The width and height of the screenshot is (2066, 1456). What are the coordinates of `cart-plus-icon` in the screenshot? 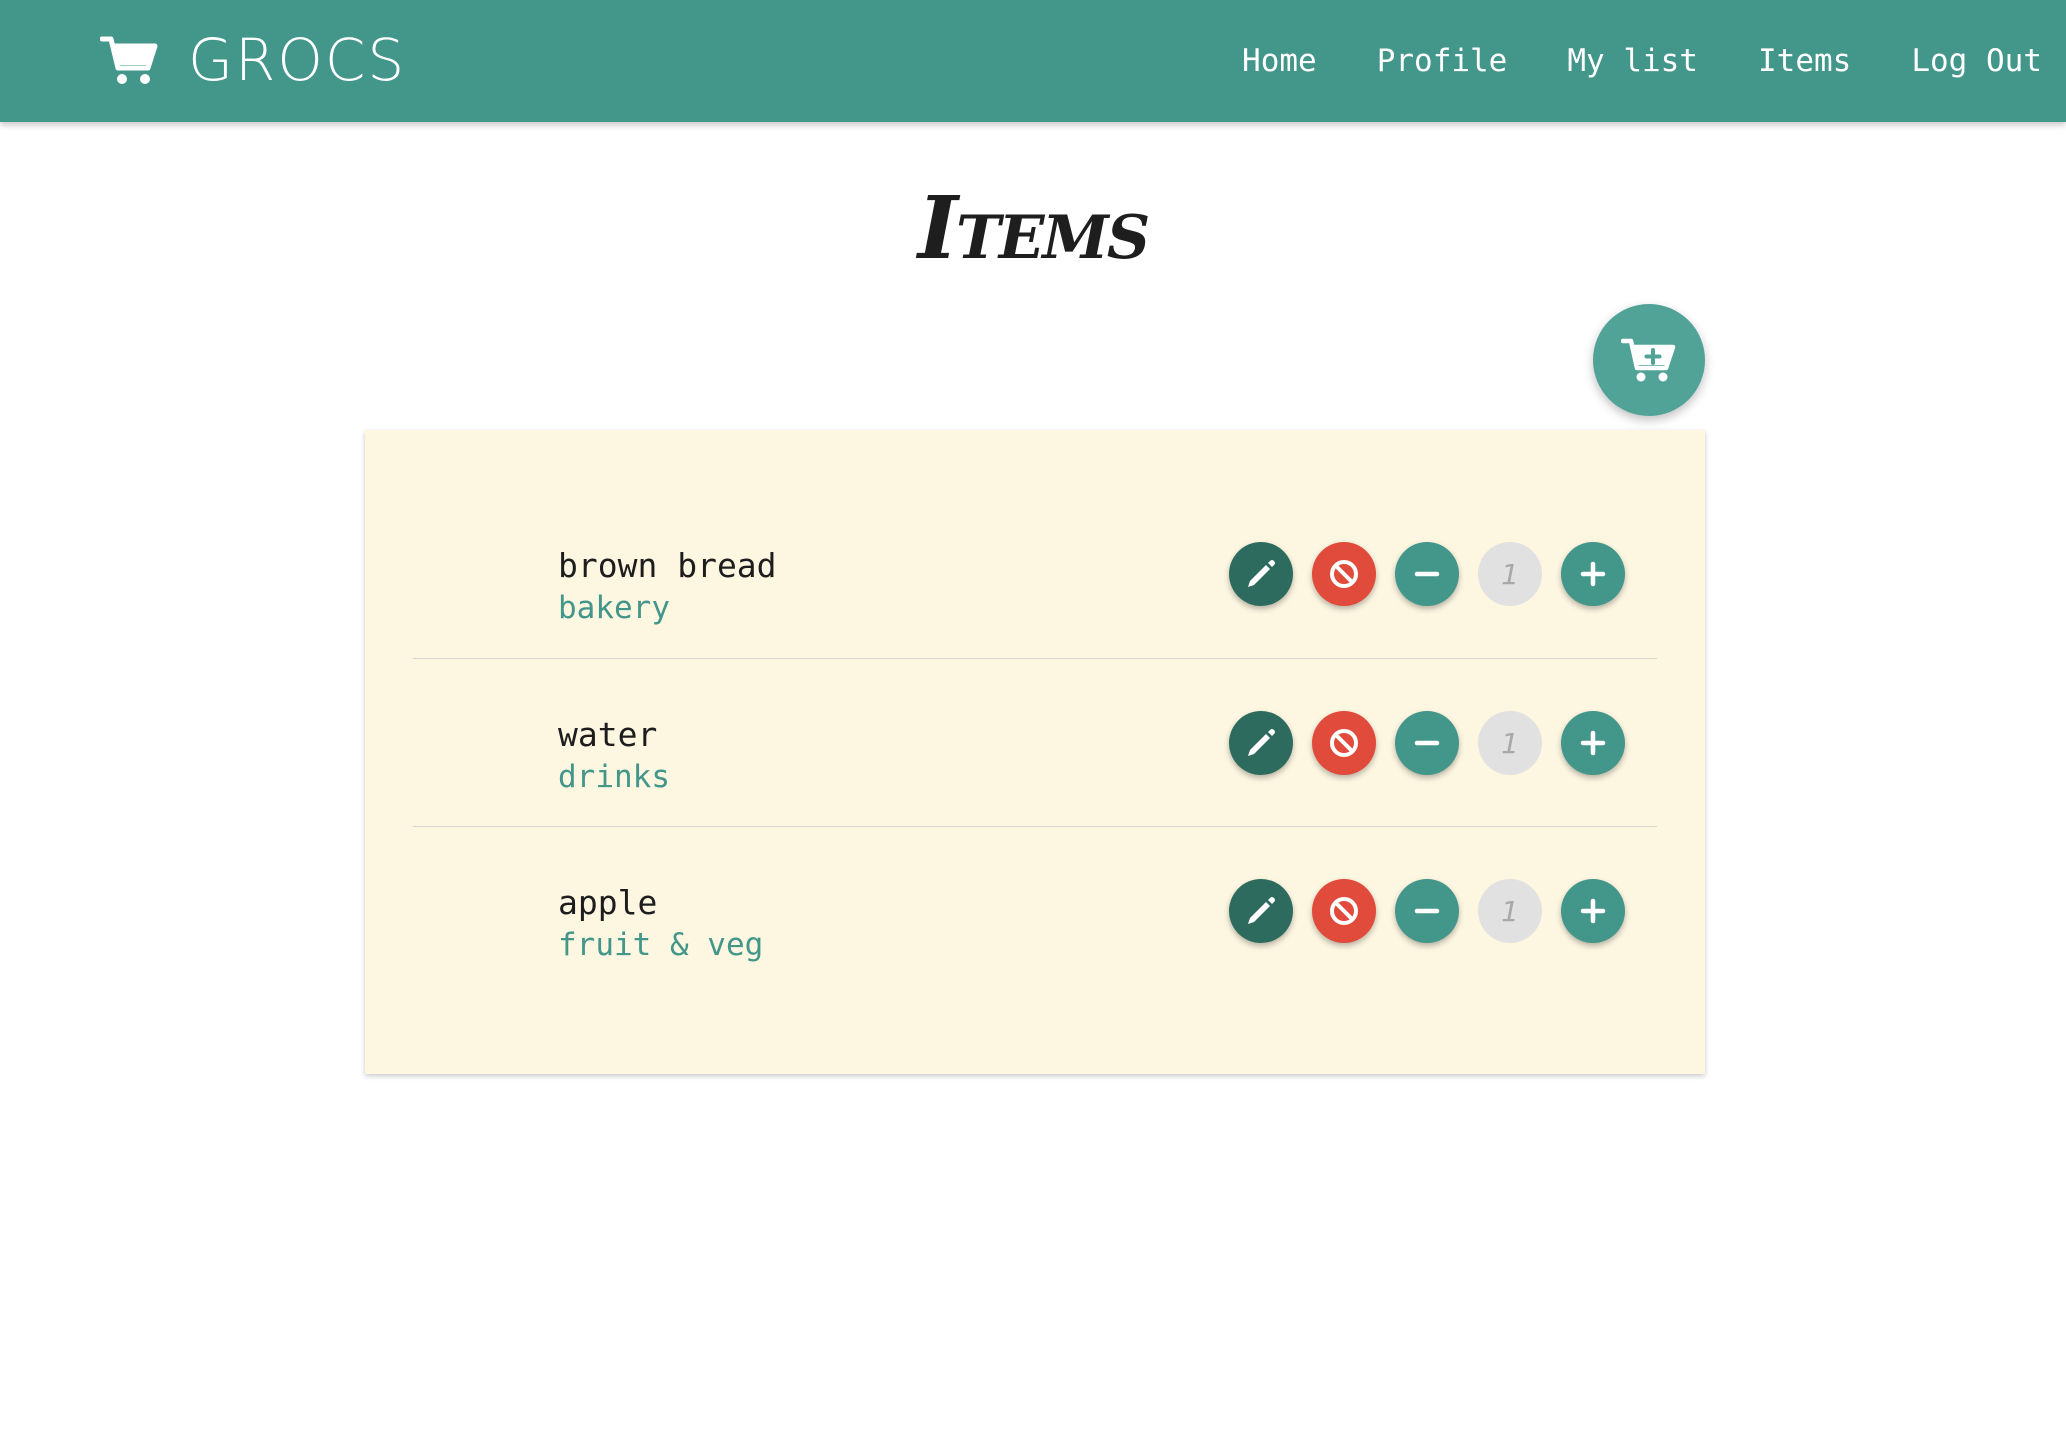 It's located at (1648, 360).